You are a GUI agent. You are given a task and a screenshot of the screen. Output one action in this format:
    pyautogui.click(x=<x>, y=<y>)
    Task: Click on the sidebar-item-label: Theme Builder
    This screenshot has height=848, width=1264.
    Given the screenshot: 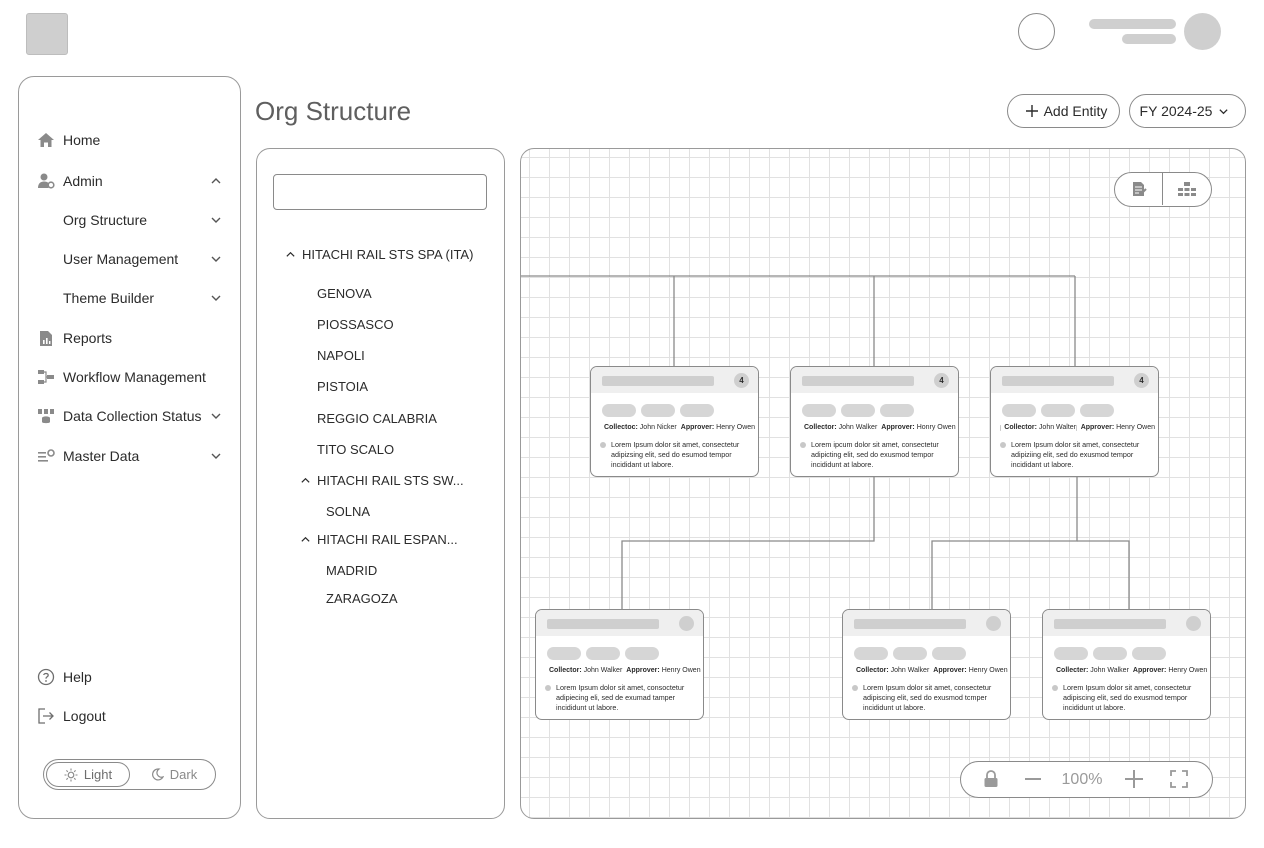 What is the action you would take?
    pyautogui.click(x=109, y=298)
    